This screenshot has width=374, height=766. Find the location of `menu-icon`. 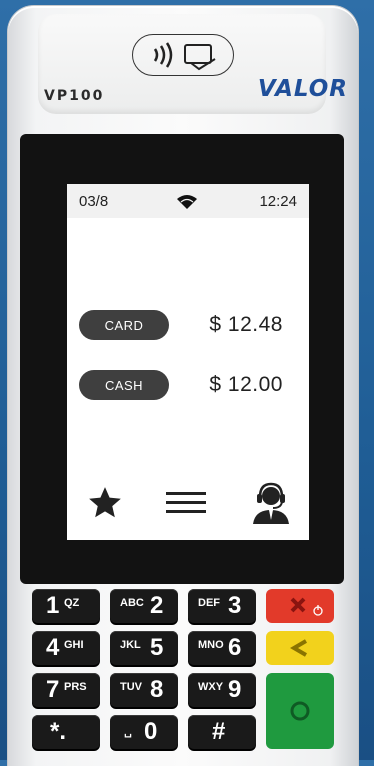

menu-icon is located at coordinates (186, 505).